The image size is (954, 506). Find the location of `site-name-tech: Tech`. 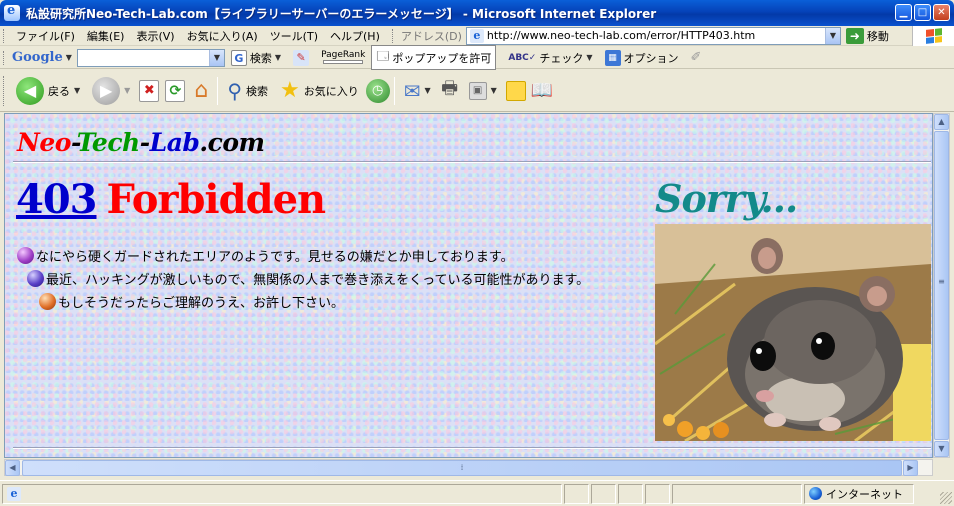

site-name-tech: Tech is located at coordinates (108, 142).